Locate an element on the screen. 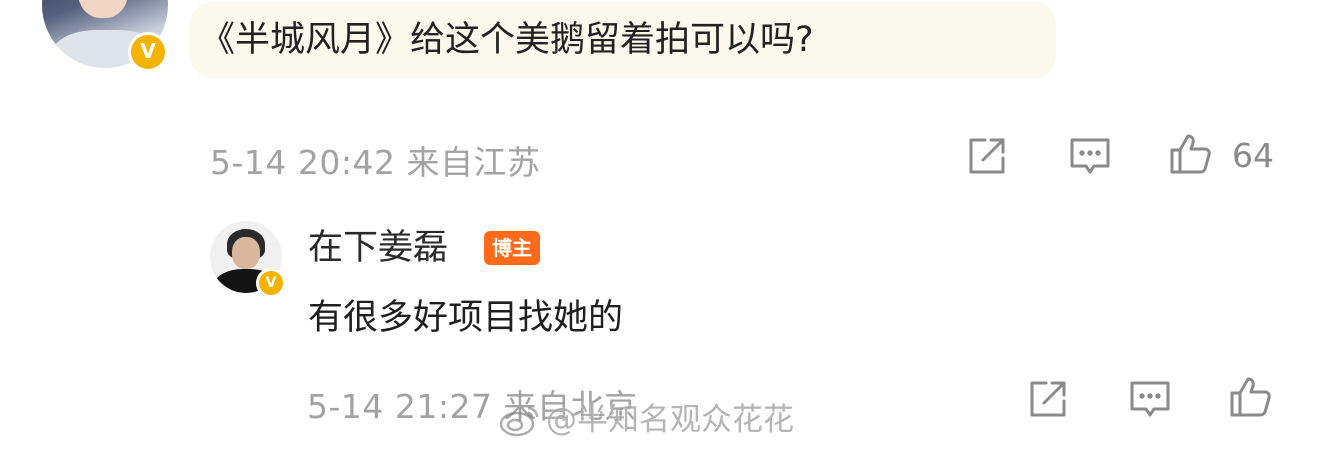  watermark-text: @半知名观众花花 is located at coordinates (670, 420).